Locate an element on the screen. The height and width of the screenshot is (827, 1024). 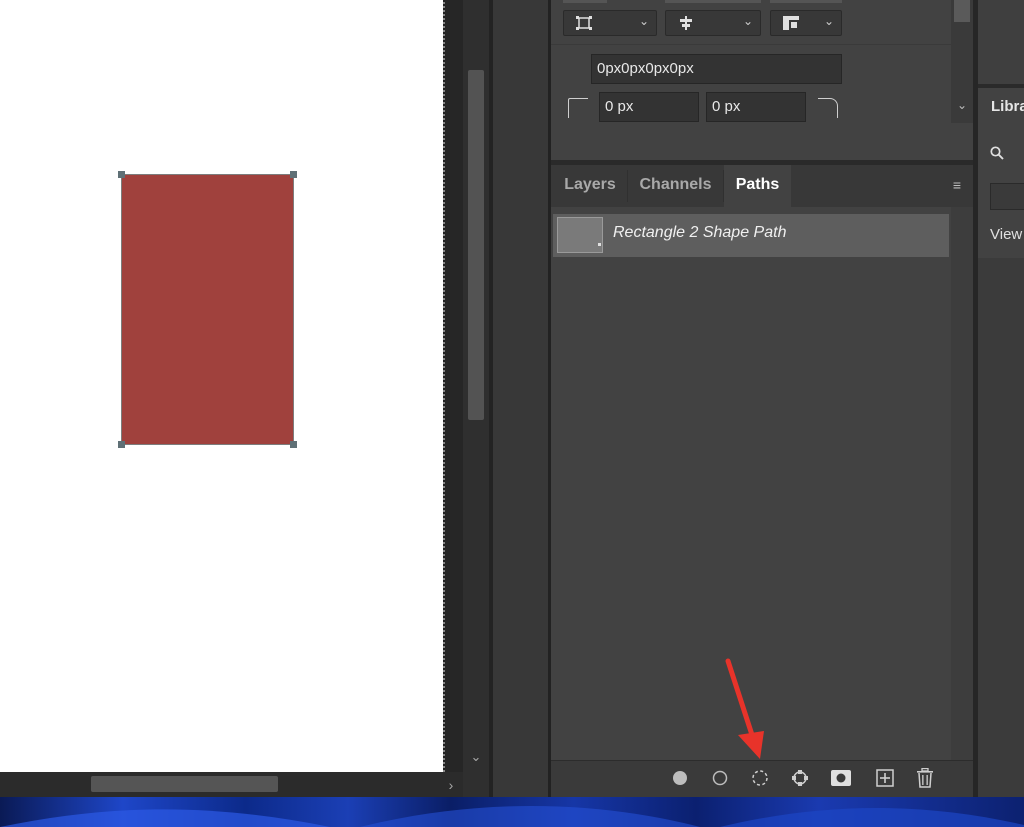
new-path-icon is located at coordinates (885, 778).